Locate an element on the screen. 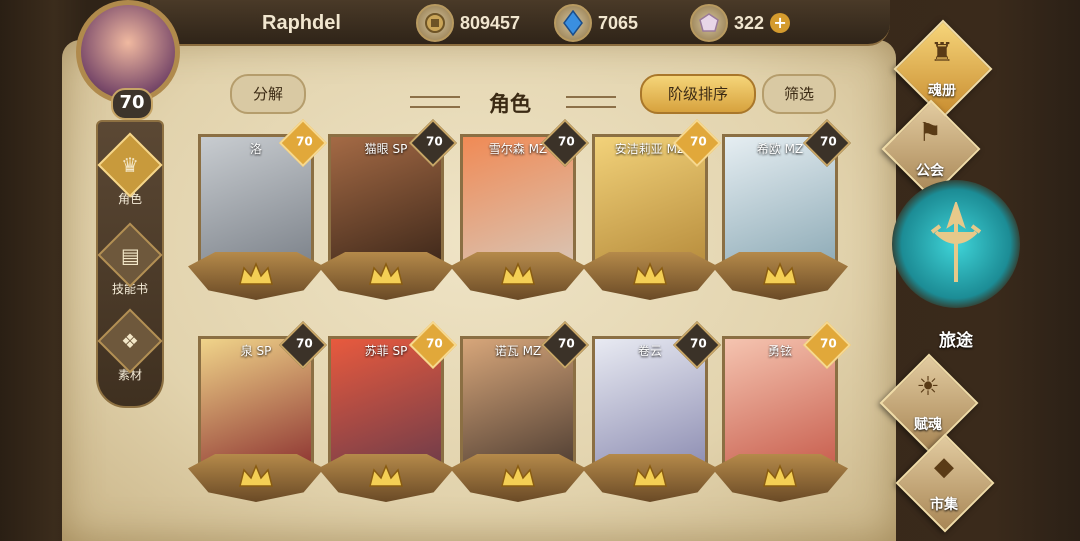 This screenshot has height=541, width=1080. material-icon: ❖ is located at coordinates (130, 341).